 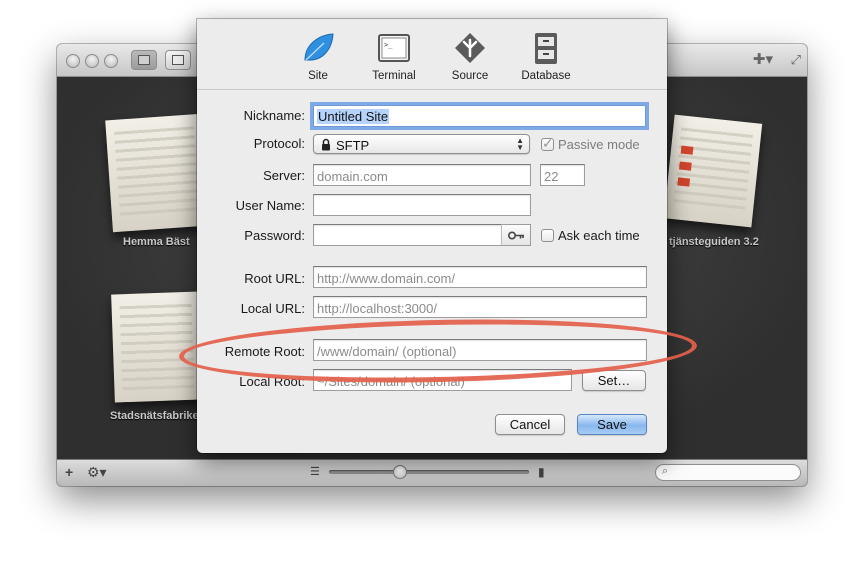 What do you see at coordinates (69, 472) in the screenshot?
I see `add-icon: +` at bounding box center [69, 472].